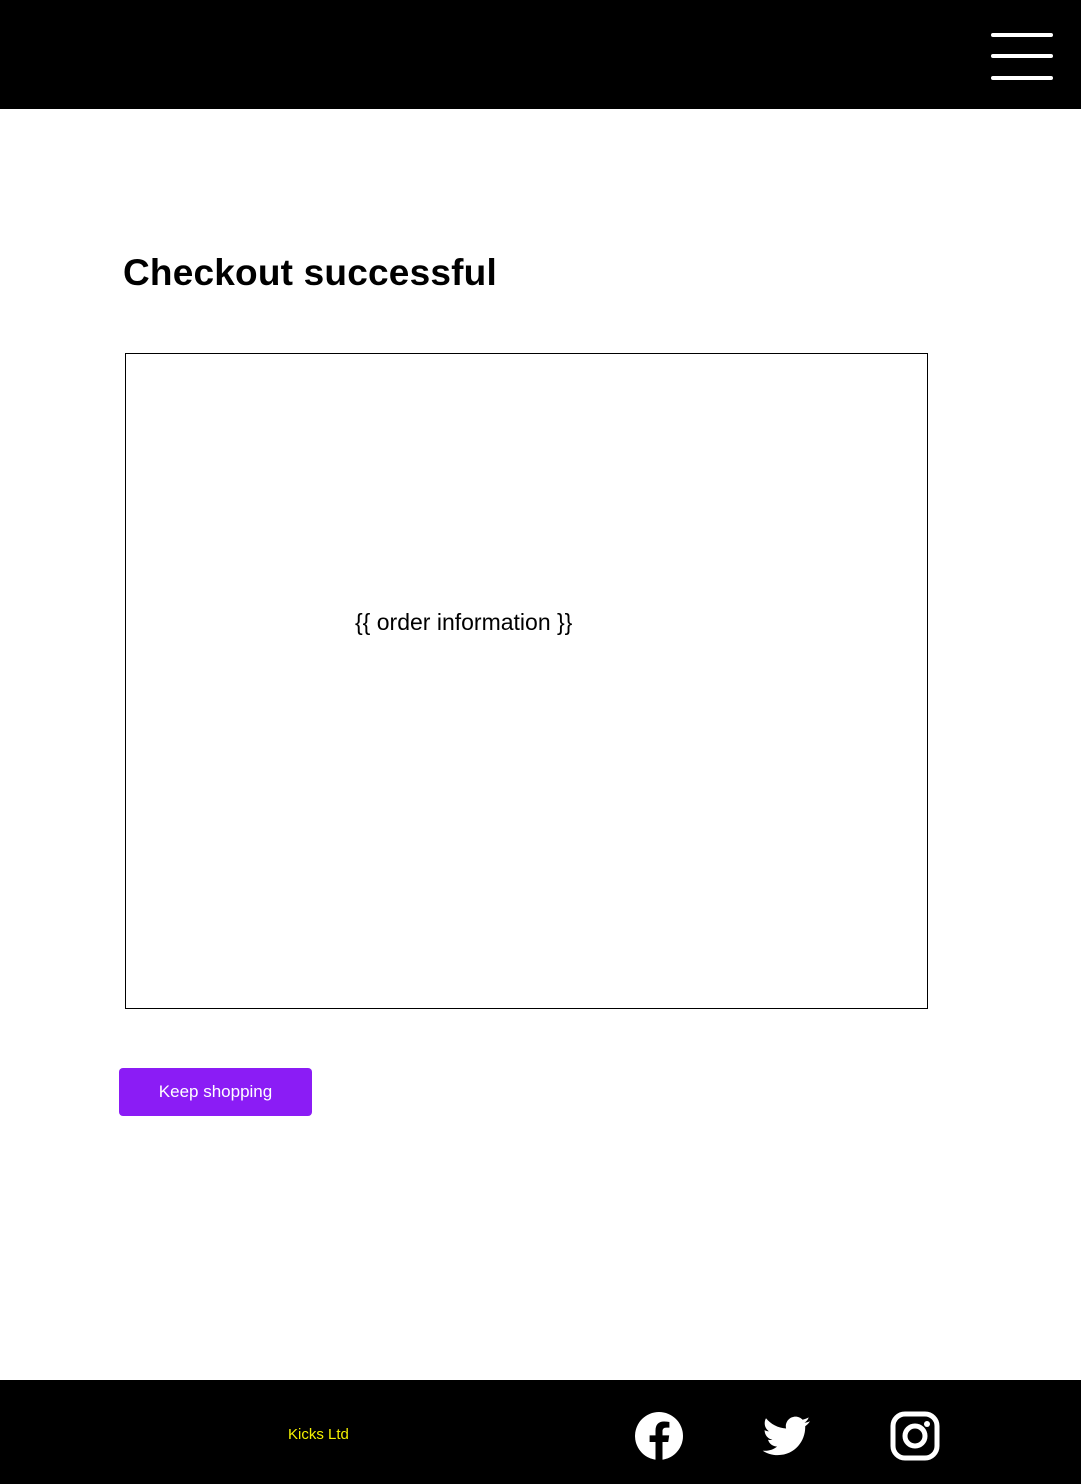 Image resolution: width=1081 pixels, height=1484 pixels. Describe the element at coordinates (310, 272) in the screenshot. I see `page-title: Checkout successful` at that location.